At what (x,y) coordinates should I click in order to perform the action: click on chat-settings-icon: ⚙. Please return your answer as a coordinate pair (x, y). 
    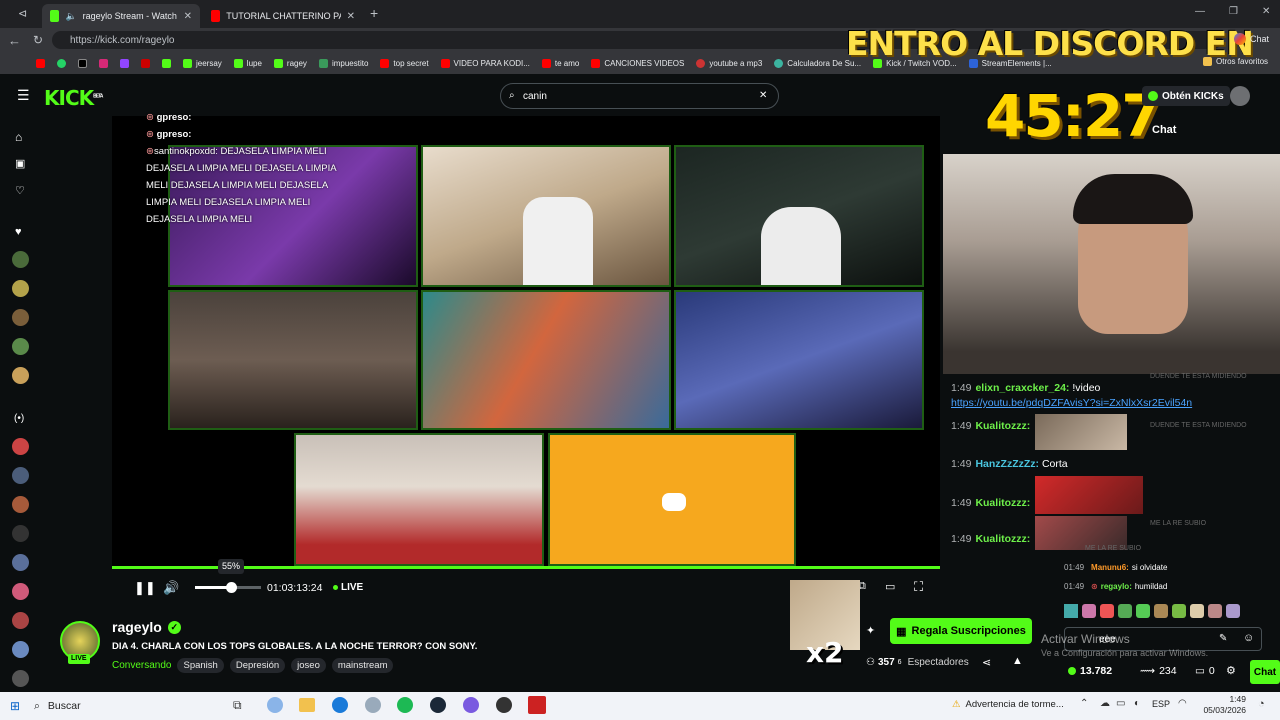
    Looking at the image, I should click on (1231, 670).